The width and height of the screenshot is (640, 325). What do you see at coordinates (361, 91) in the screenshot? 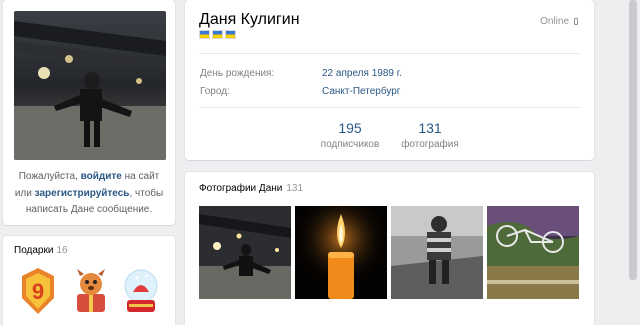
I see `city-value: Санкт-Петербург` at bounding box center [361, 91].